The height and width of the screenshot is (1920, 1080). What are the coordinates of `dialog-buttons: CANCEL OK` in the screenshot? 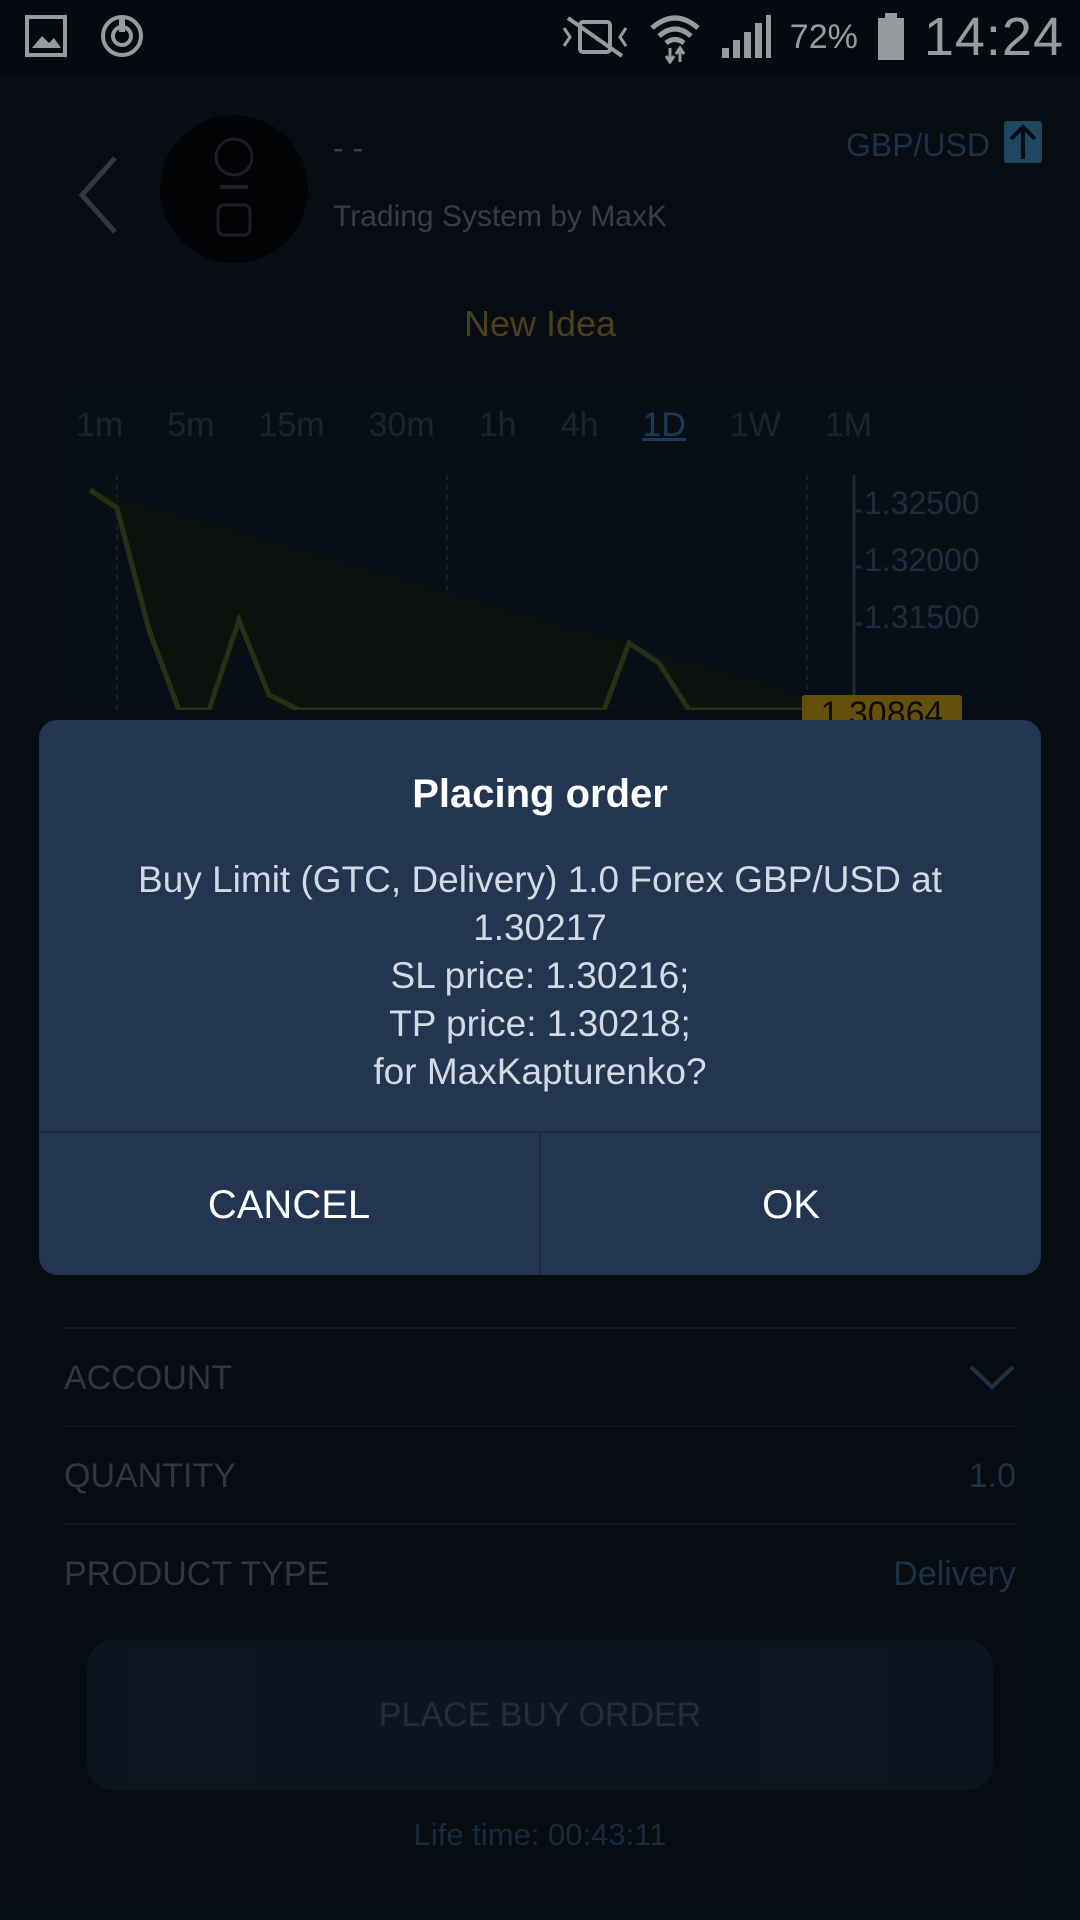 It's located at (540, 1203).